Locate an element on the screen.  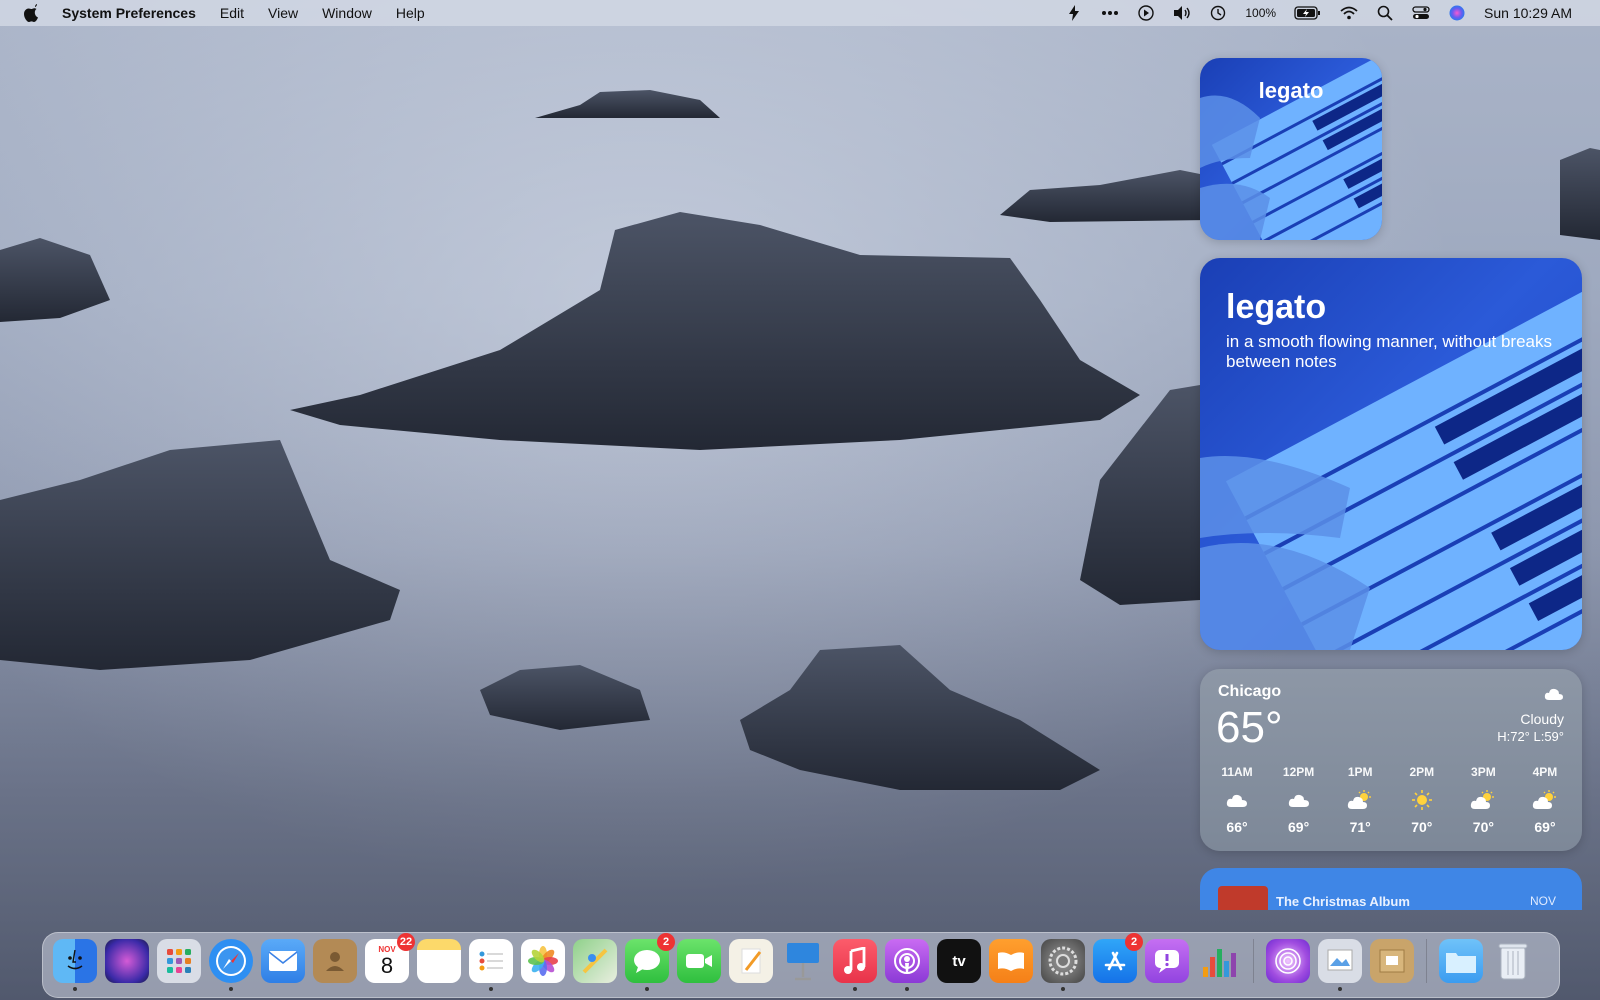
facetime-icon is located at coordinates (699, 961).